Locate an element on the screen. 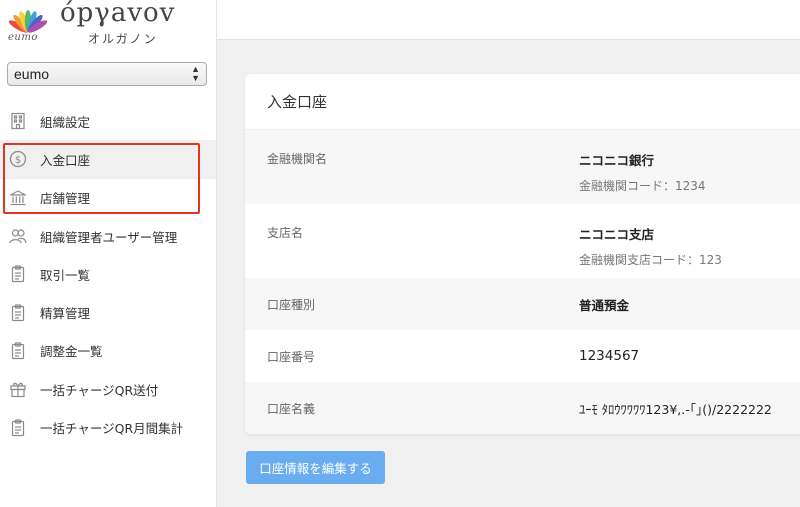  table-row: 口座種別 普通預金 is located at coordinates (522, 304).